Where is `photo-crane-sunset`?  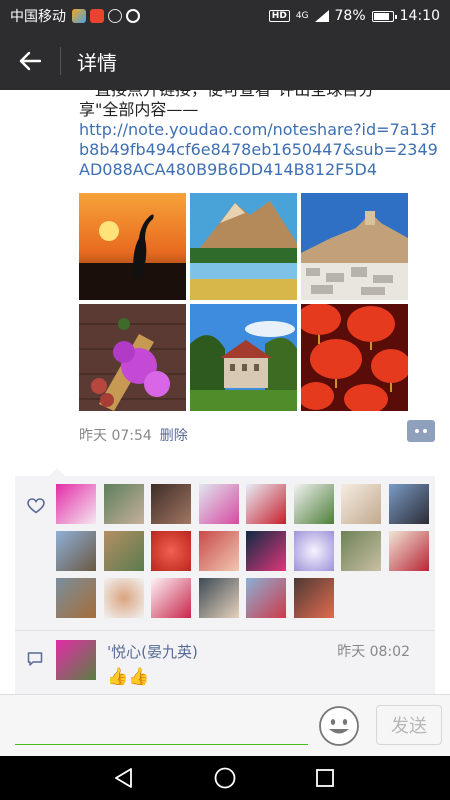 photo-crane-sunset is located at coordinates (132, 246).